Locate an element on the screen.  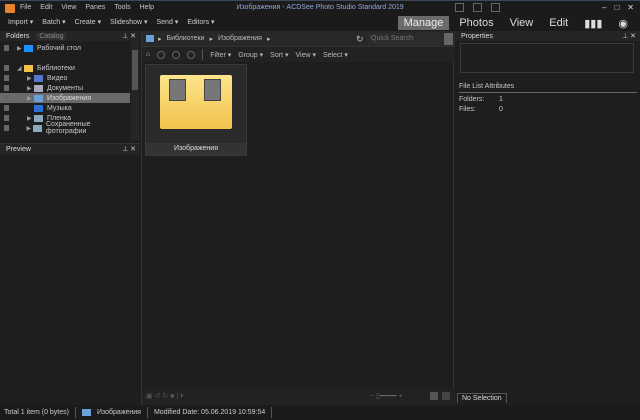
editors-button: Editors ▾ is located at coordinates (200, 22).